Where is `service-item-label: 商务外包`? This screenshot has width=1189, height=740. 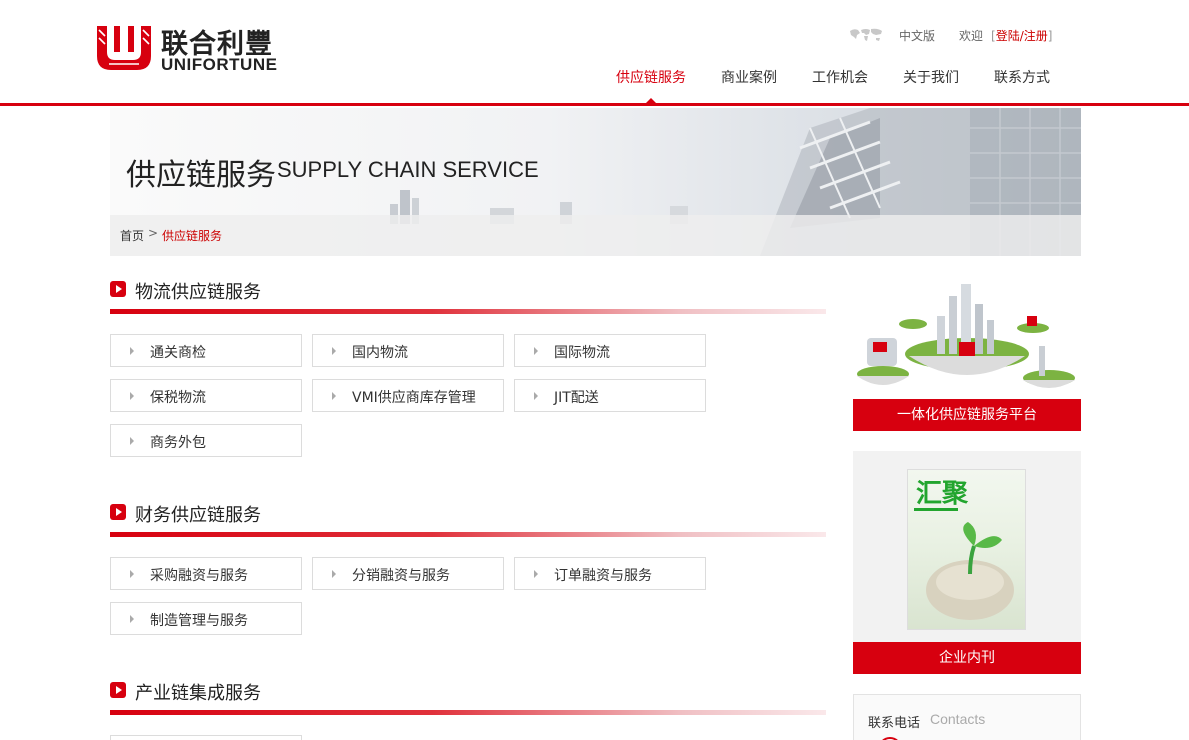 service-item-label: 商务外包 is located at coordinates (178, 443).